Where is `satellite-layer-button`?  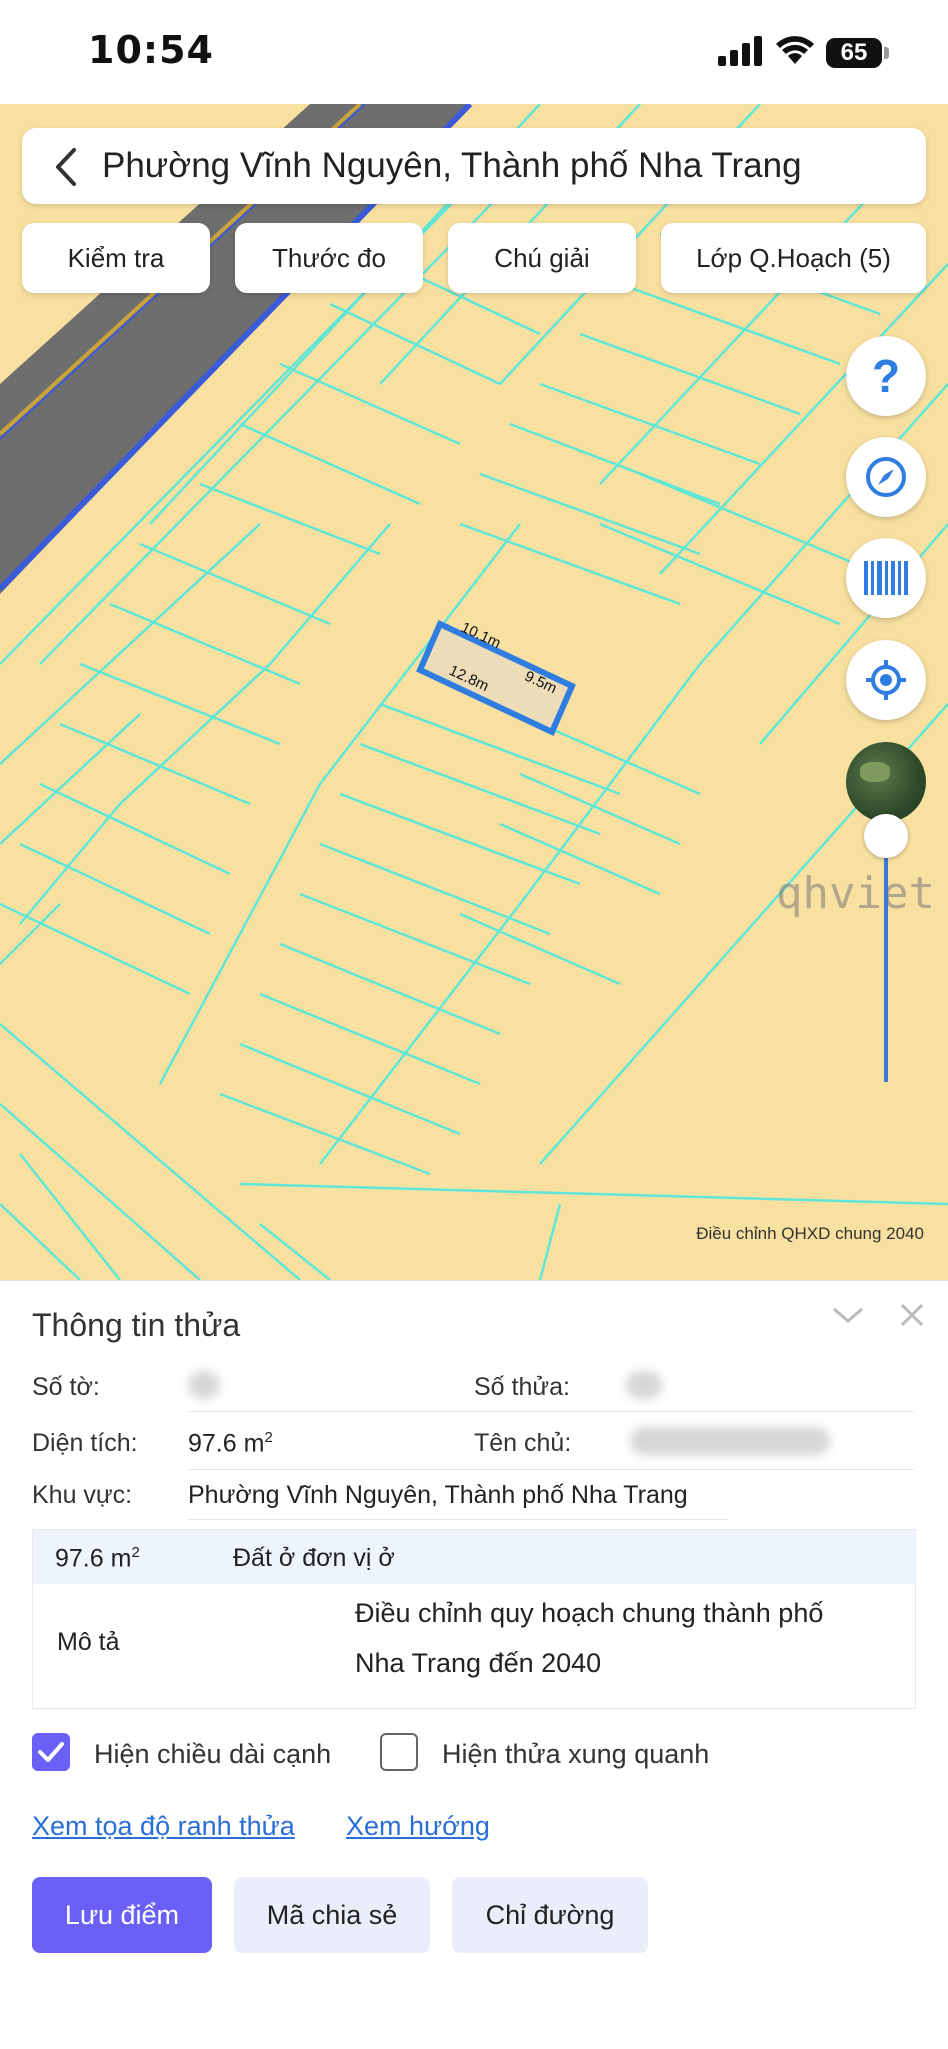 satellite-layer-button is located at coordinates (886, 782).